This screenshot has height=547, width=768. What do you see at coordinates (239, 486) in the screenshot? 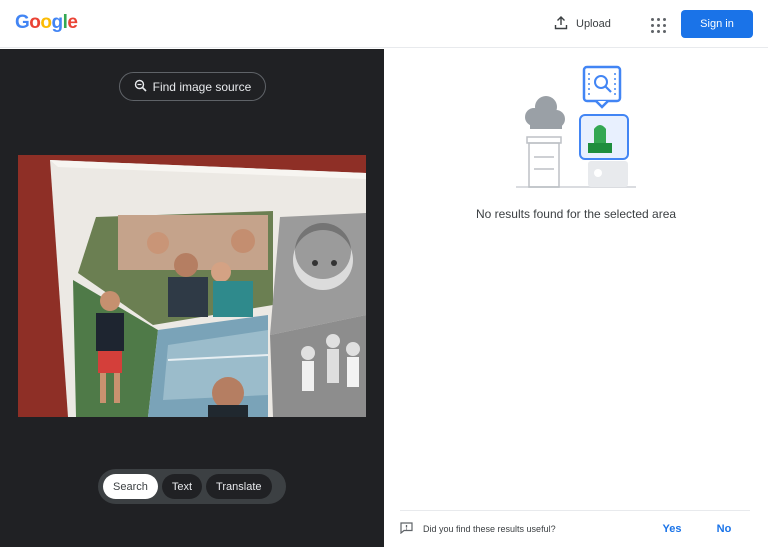
I see `mode-translate-button: Translate` at bounding box center [239, 486].